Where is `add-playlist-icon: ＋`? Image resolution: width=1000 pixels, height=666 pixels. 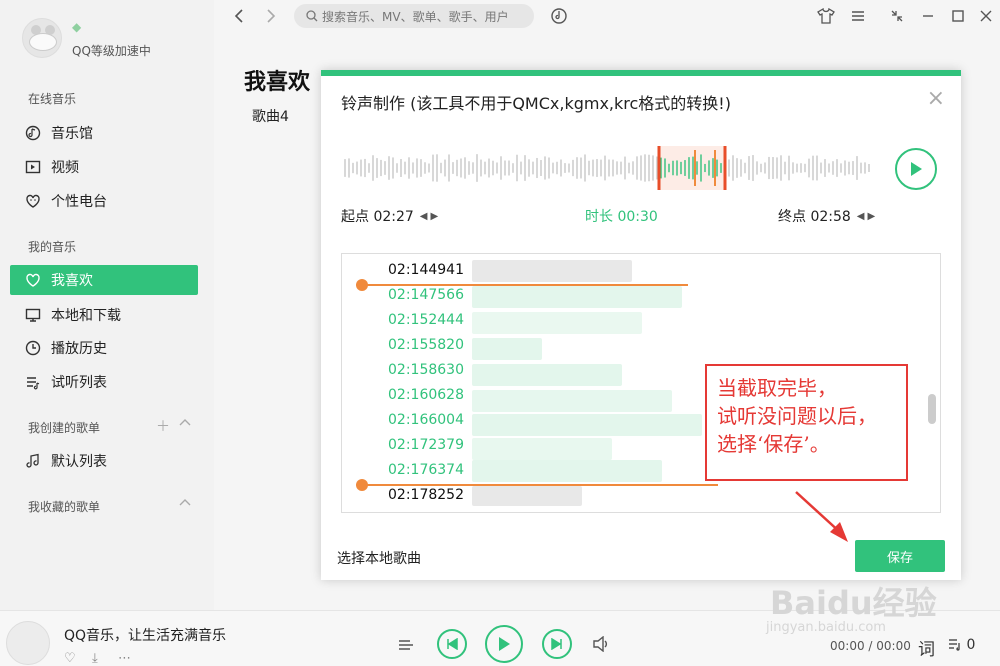 add-playlist-icon: ＋ is located at coordinates (163, 426).